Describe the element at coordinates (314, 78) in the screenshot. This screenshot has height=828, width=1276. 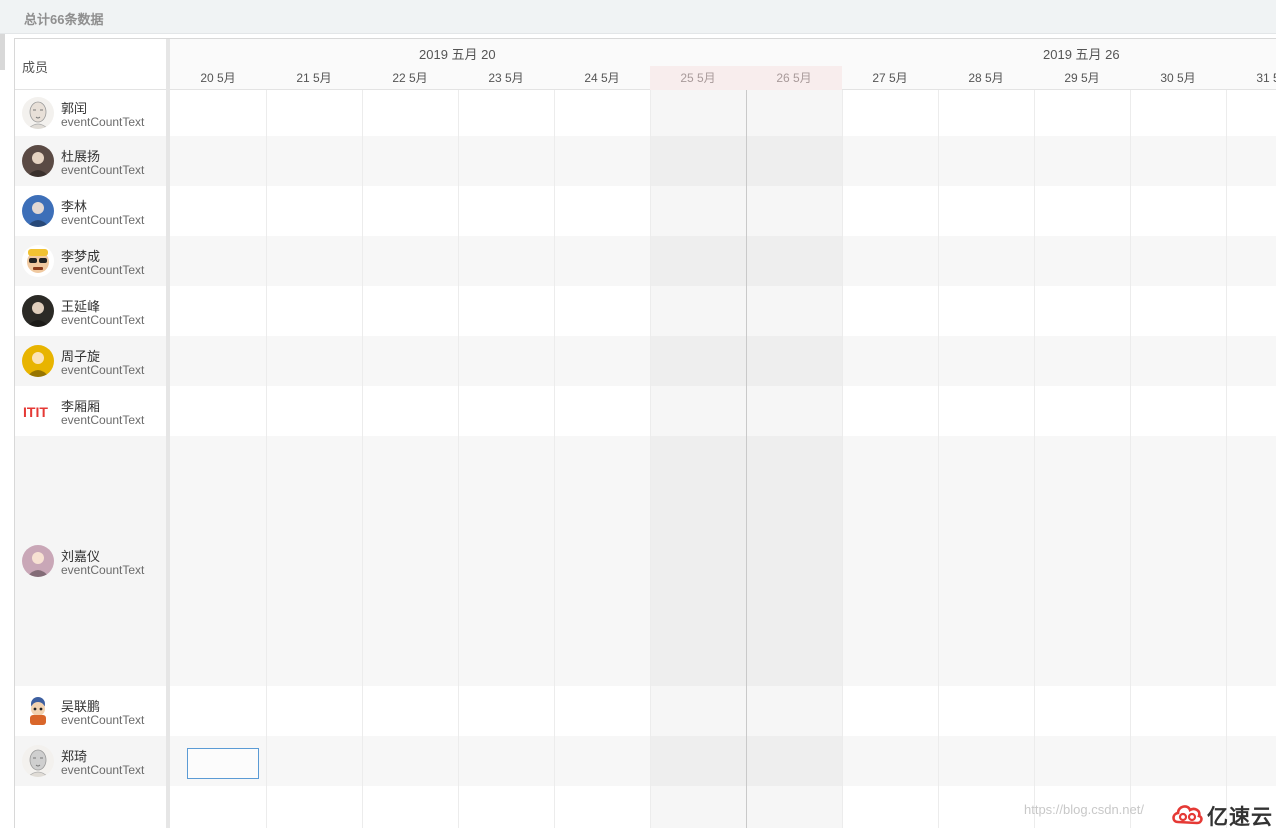
I see `day-header-cell: 21 5月` at that location.